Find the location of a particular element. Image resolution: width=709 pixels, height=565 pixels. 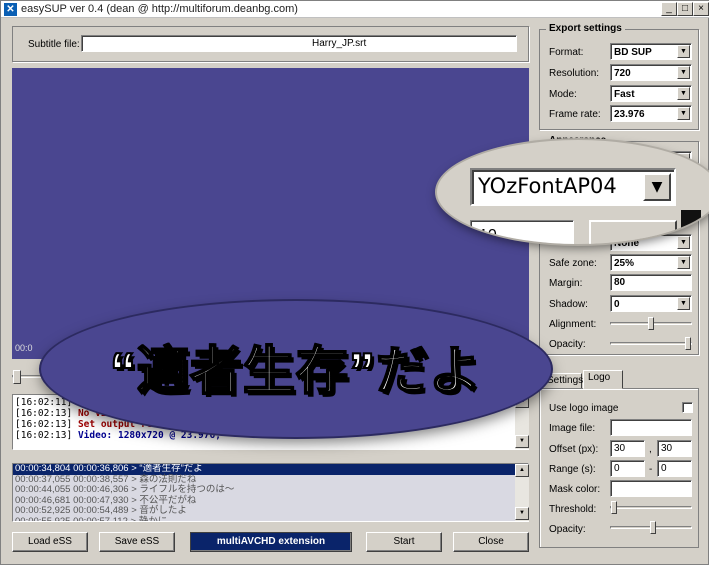

scroll-up-icon: ▲ is located at coordinates (522, 470).